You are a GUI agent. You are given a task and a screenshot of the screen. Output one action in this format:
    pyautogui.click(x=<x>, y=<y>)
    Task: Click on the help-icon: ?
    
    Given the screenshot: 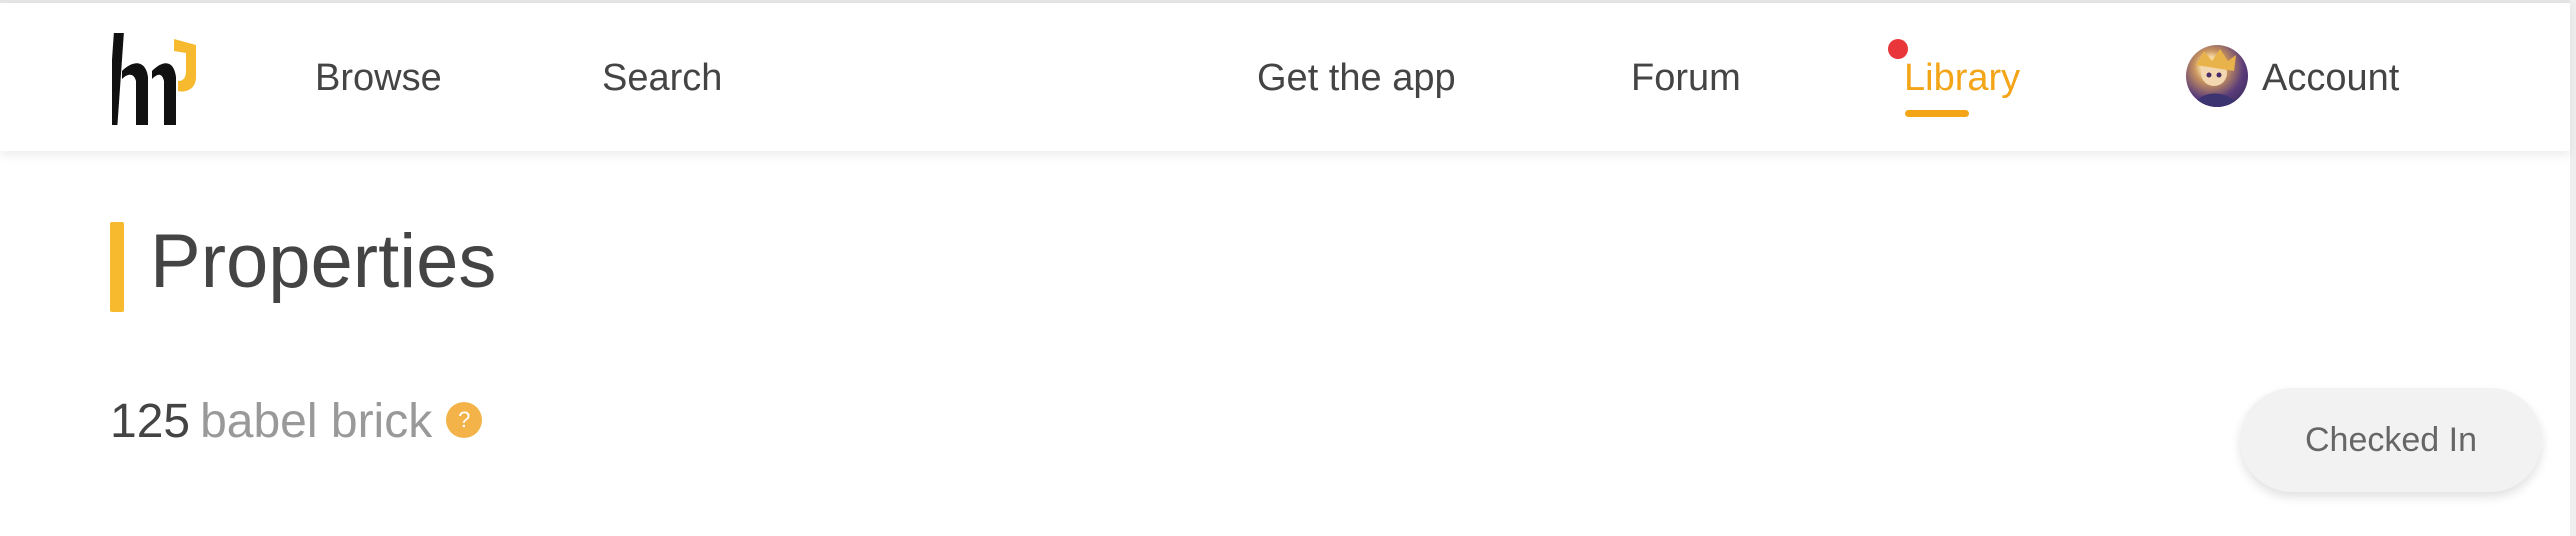 What is the action you would take?
    pyautogui.click(x=464, y=420)
    